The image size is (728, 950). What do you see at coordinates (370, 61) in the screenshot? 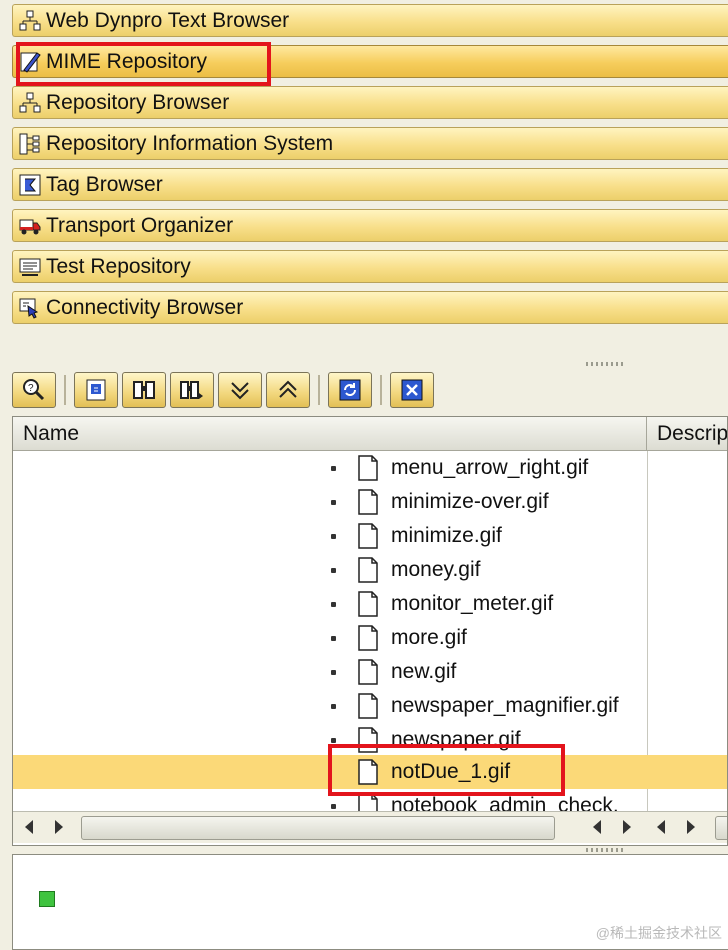
I see `nav-mime-repository: MIME Repository` at bounding box center [370, 61].